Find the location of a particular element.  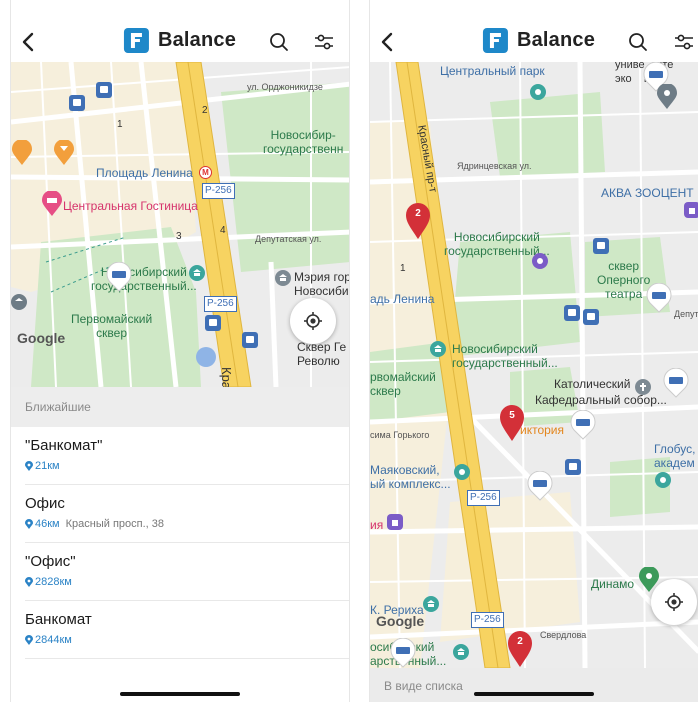

poi-label-university: Новосибир- государственн is located at coordinates (303, 142).